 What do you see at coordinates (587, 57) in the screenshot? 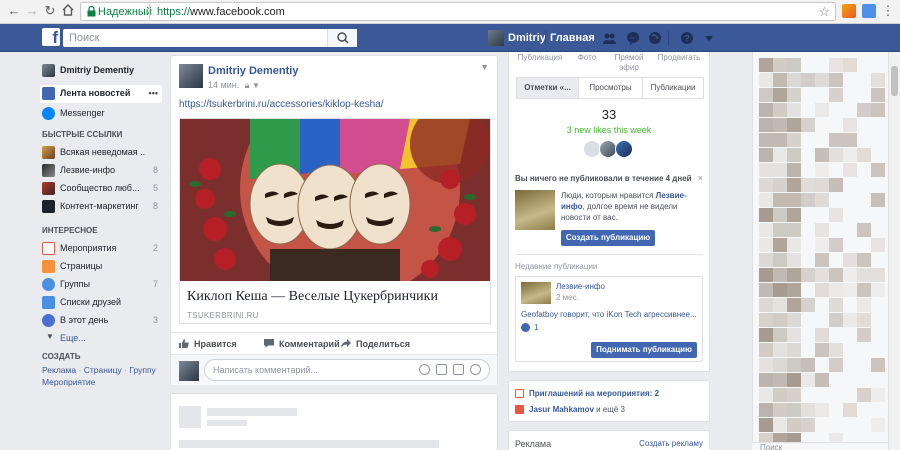
I see `photo-action: Фото` at bounding box center [587, 57].